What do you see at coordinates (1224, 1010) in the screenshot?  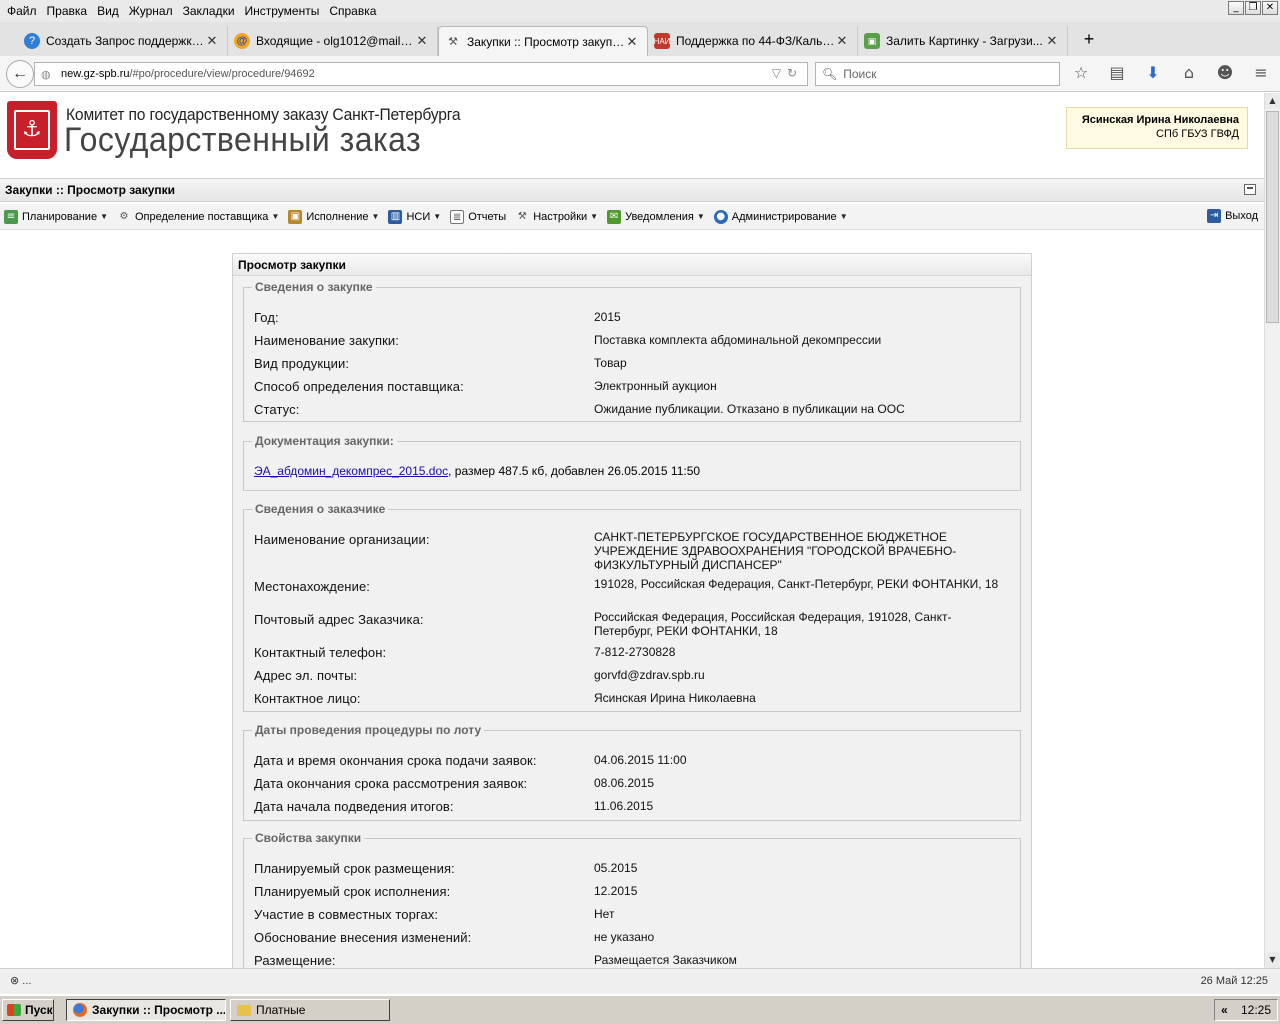 I see `tray-expand-icon: «` at bounding box center [1224, 1010].